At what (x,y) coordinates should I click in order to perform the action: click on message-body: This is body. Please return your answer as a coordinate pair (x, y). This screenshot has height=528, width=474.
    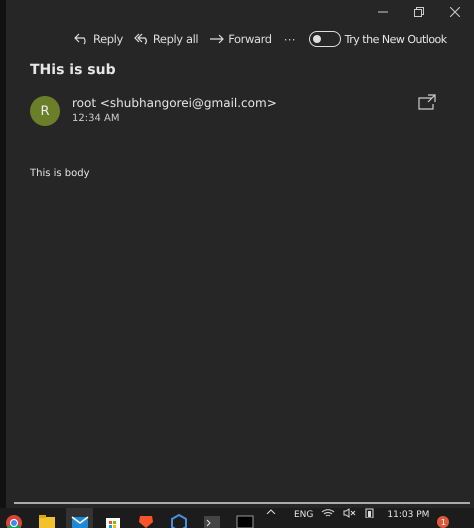
    Looking at the image, I should click on (60, 173).